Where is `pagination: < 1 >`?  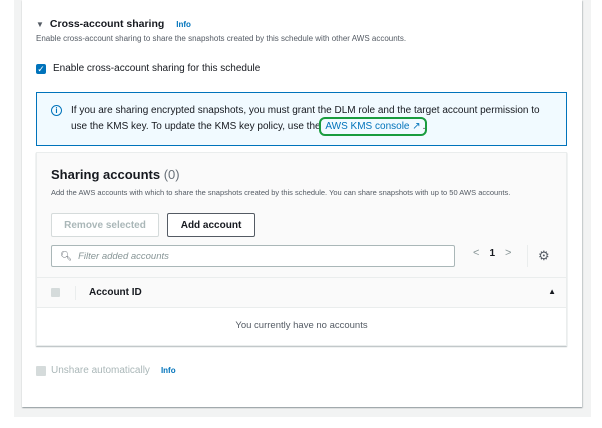
pagination: < 1 > is located at coordinates (492, 253).